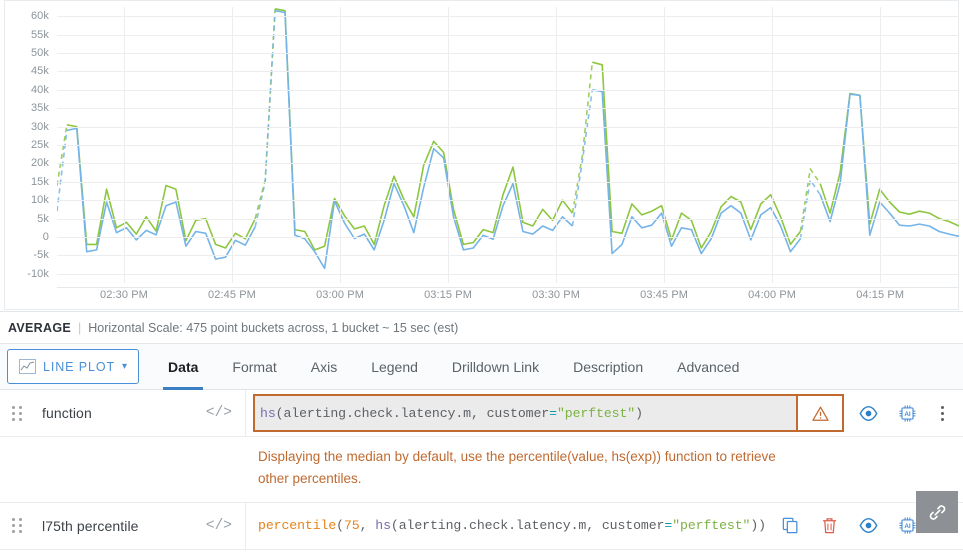 This screenshot has height=555, width=963. I want to click on row-warning-indicator, so click(821, 413).